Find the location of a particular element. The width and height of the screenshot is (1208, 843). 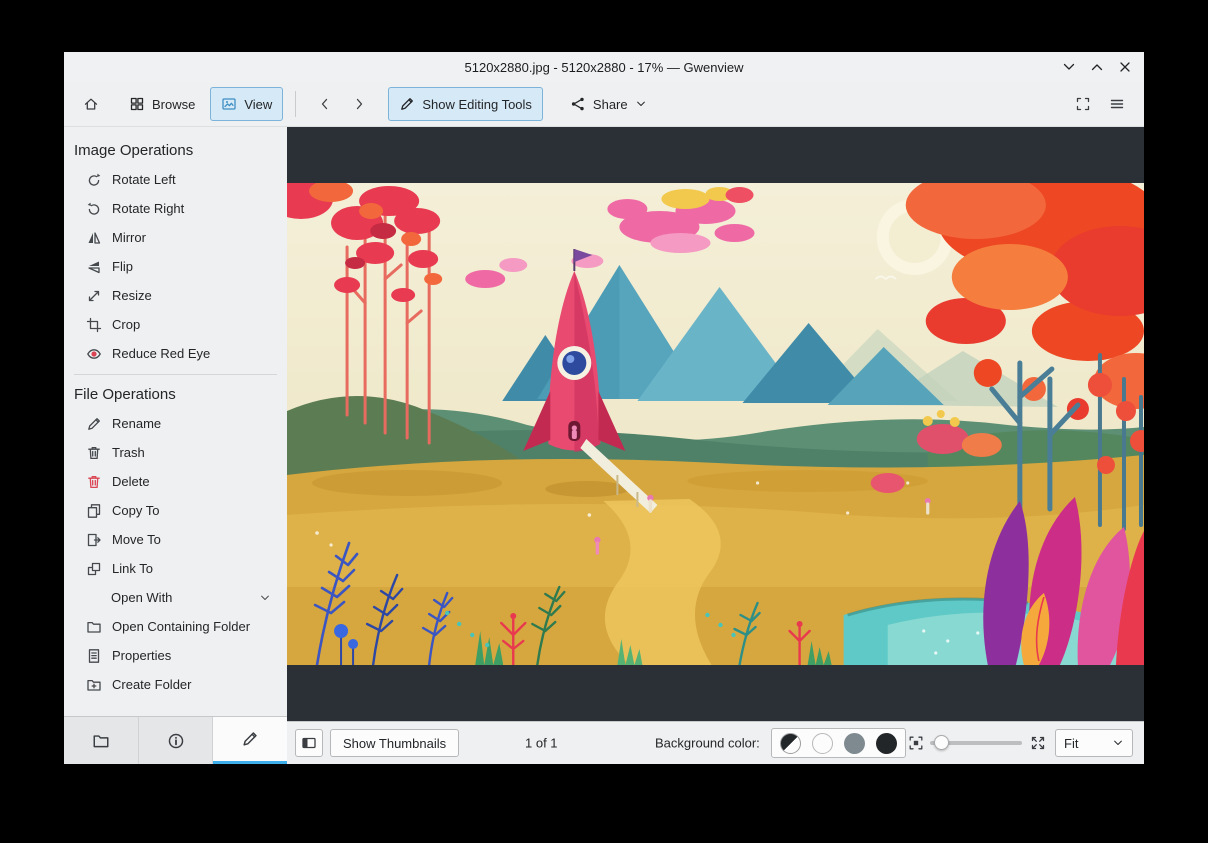

sidebar-item-move-to: Move To is located at coordinates (175, 539).